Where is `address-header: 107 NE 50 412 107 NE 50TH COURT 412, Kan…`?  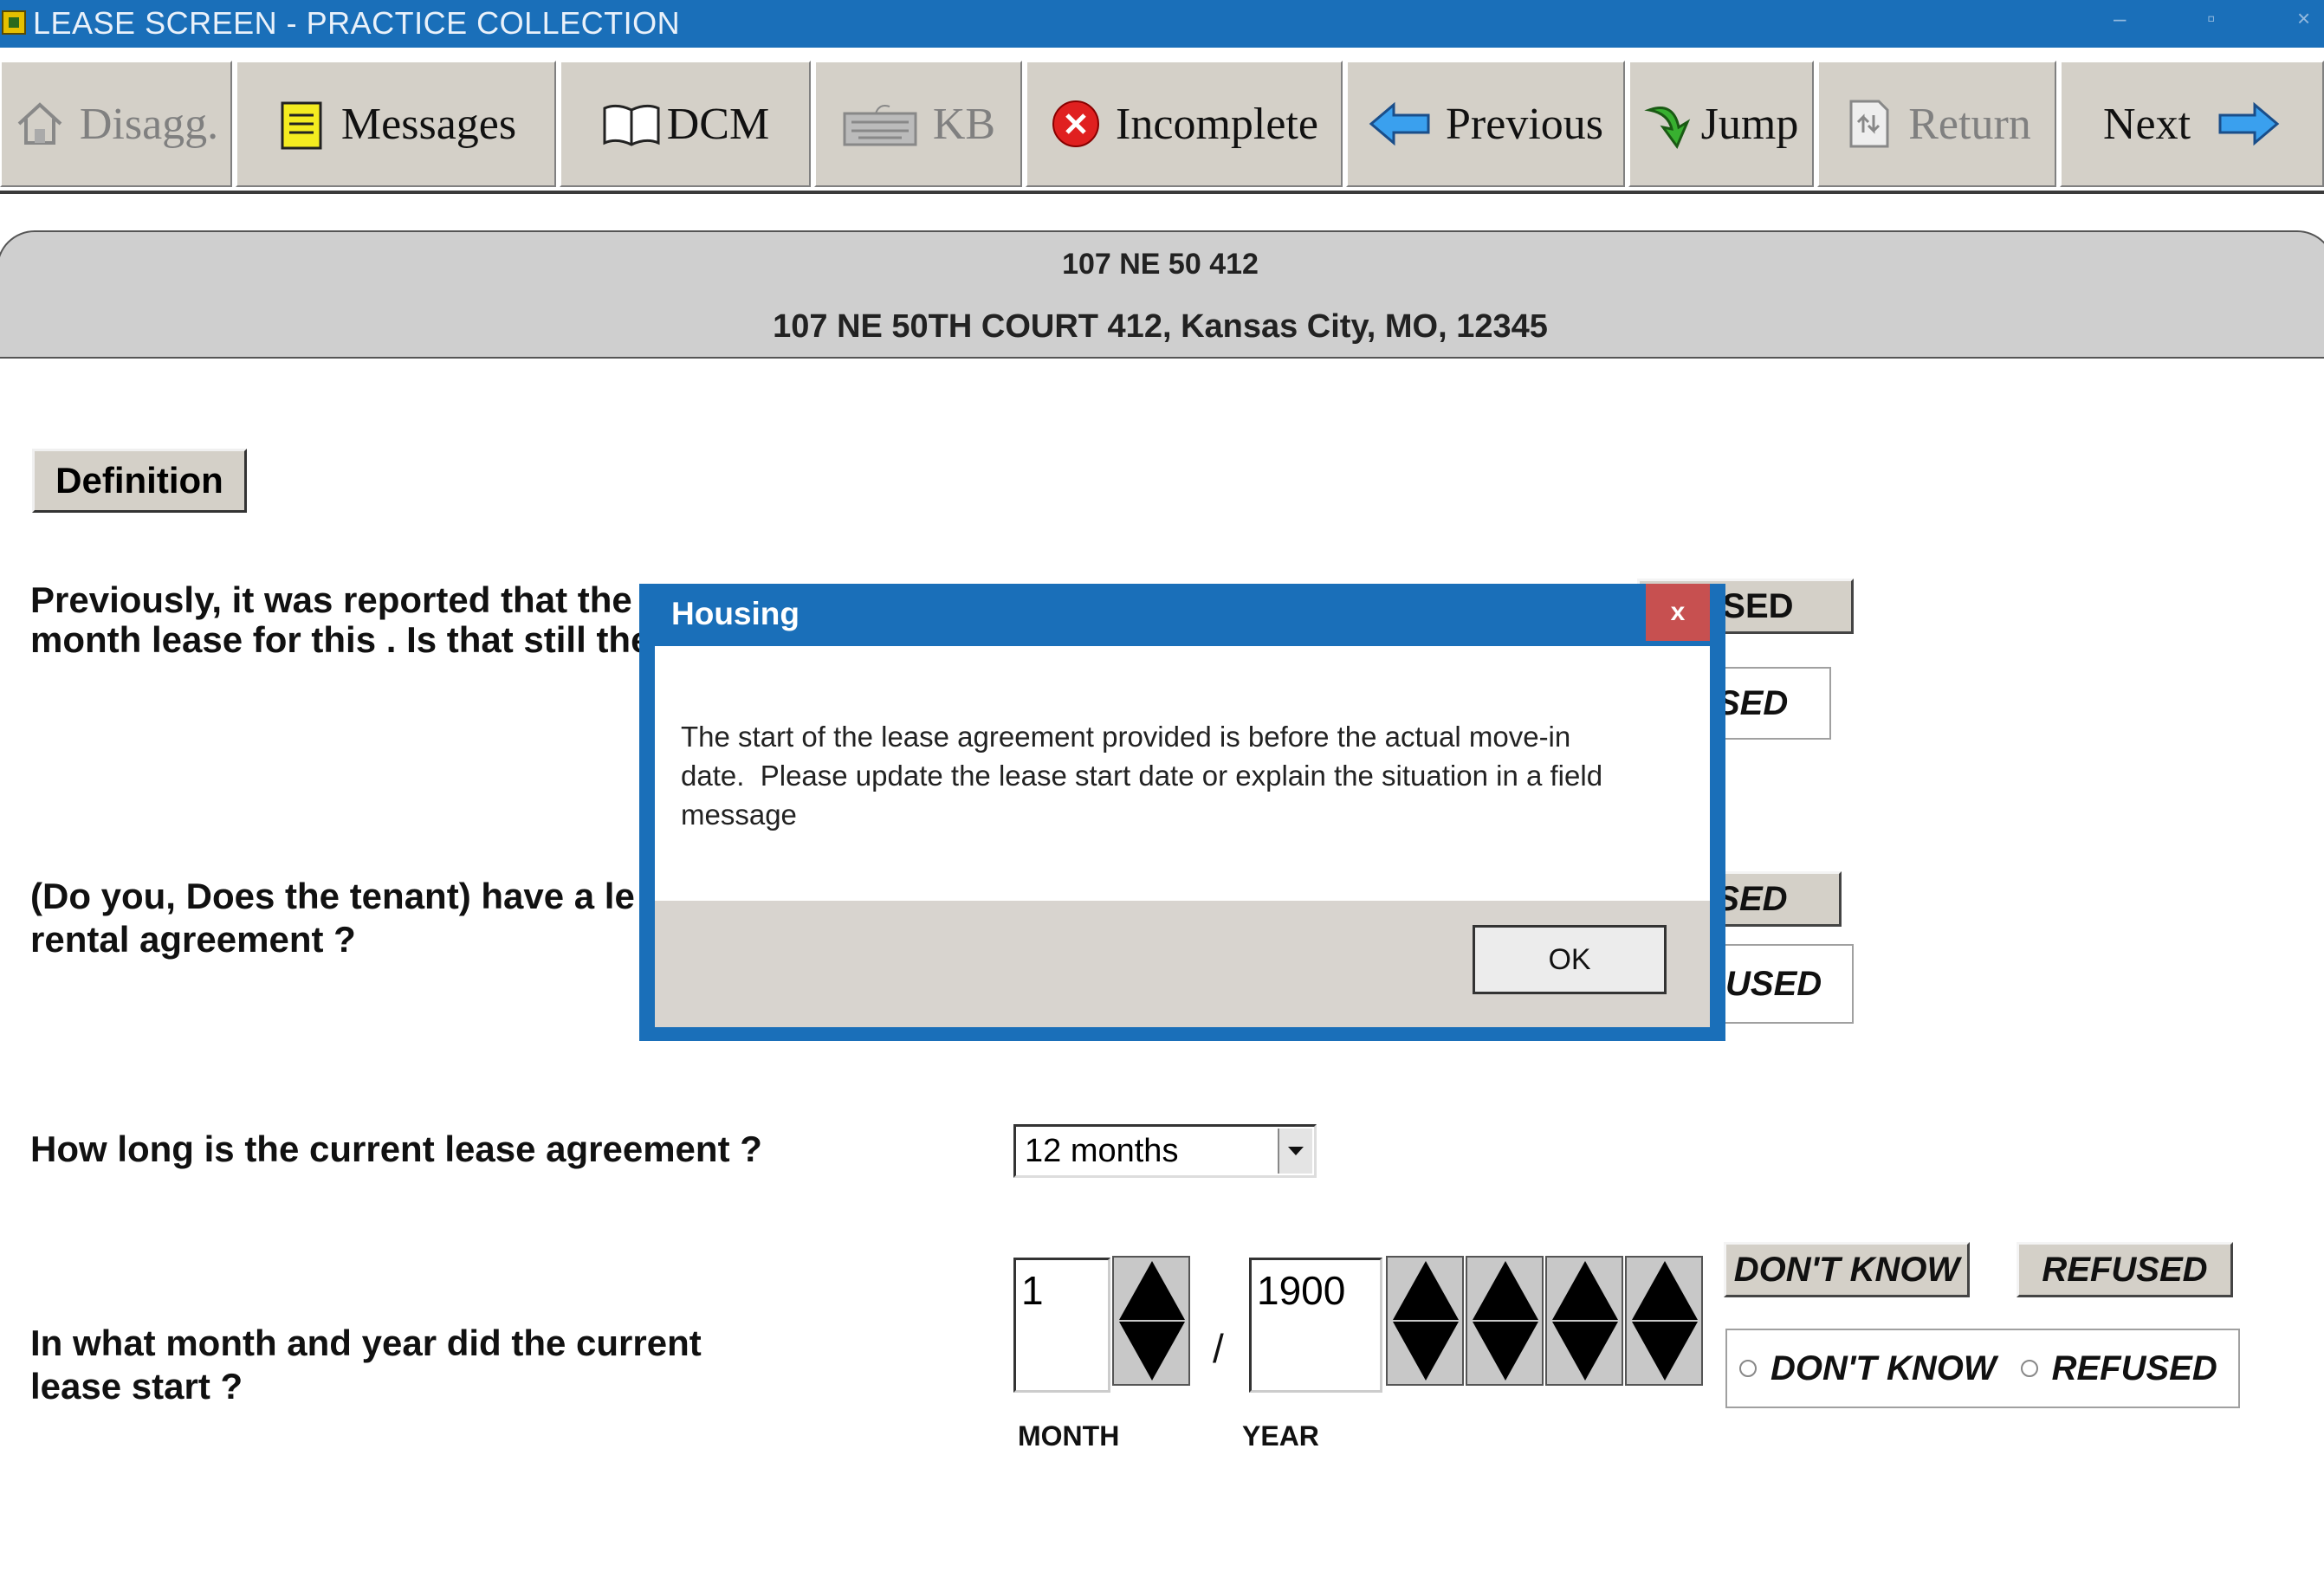
address-header: 107 NE 50 412 107 NE 50TH COURT 412, Kan… is located at coordinates (1162, 294).